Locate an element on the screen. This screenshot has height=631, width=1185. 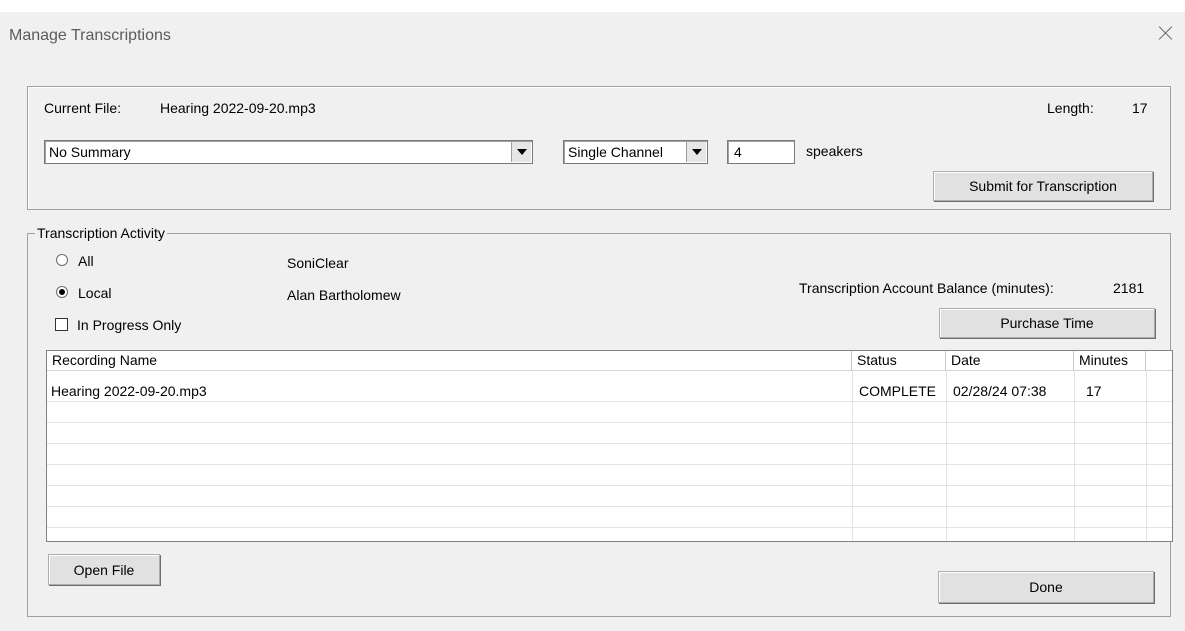
window-title: Manage Transcriptions is located at coordinates (90, 35).